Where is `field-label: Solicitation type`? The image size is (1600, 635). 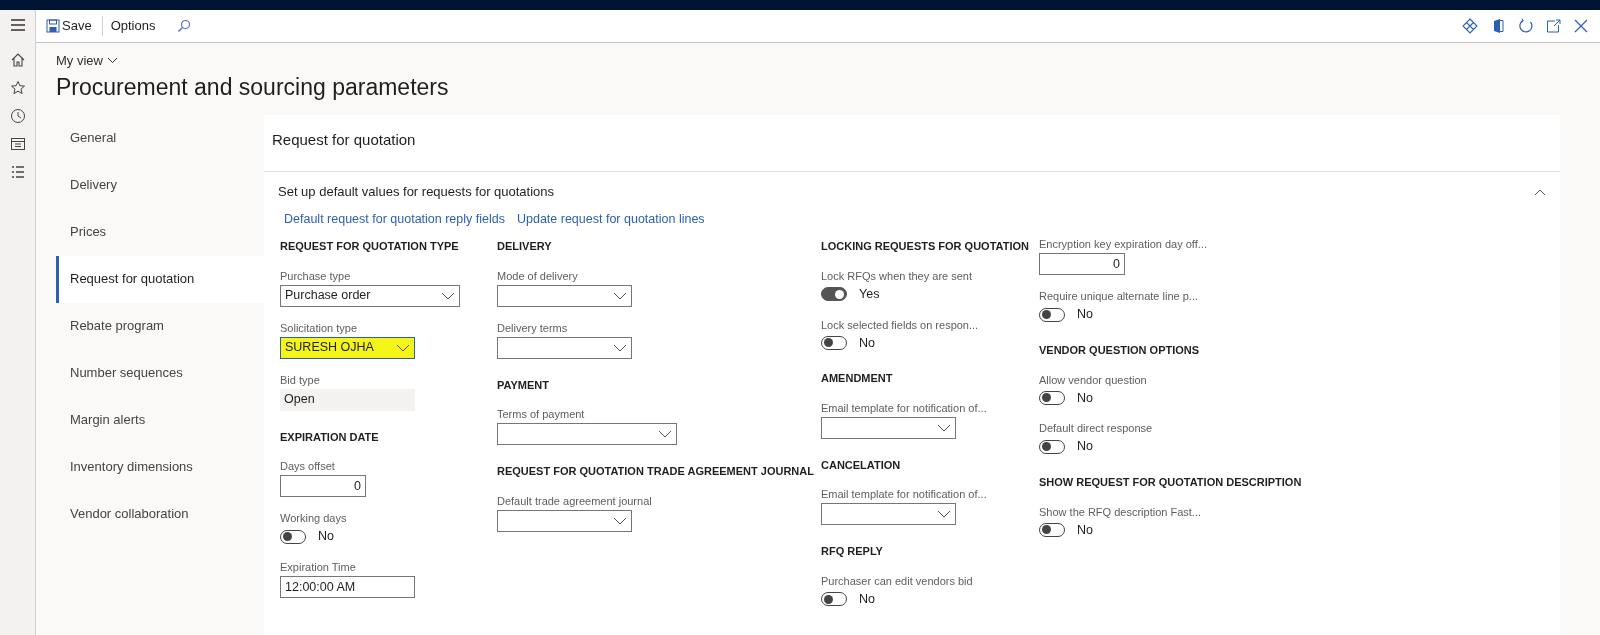 field-label: Solicitation type is located at coordinates (319, 328).